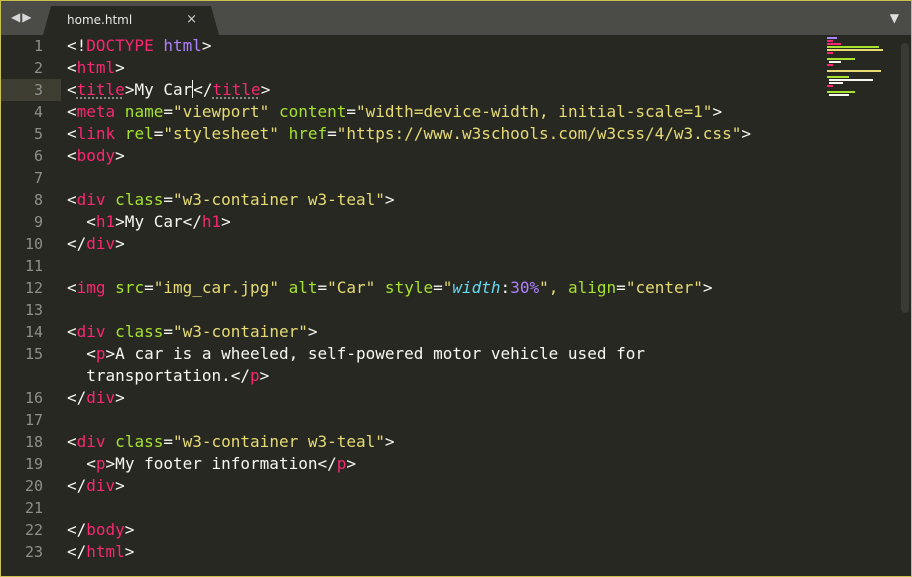  Describe the element at coordinates (120, 45) in the screenshot. I see `code-token: DOCTYPE` at that location.